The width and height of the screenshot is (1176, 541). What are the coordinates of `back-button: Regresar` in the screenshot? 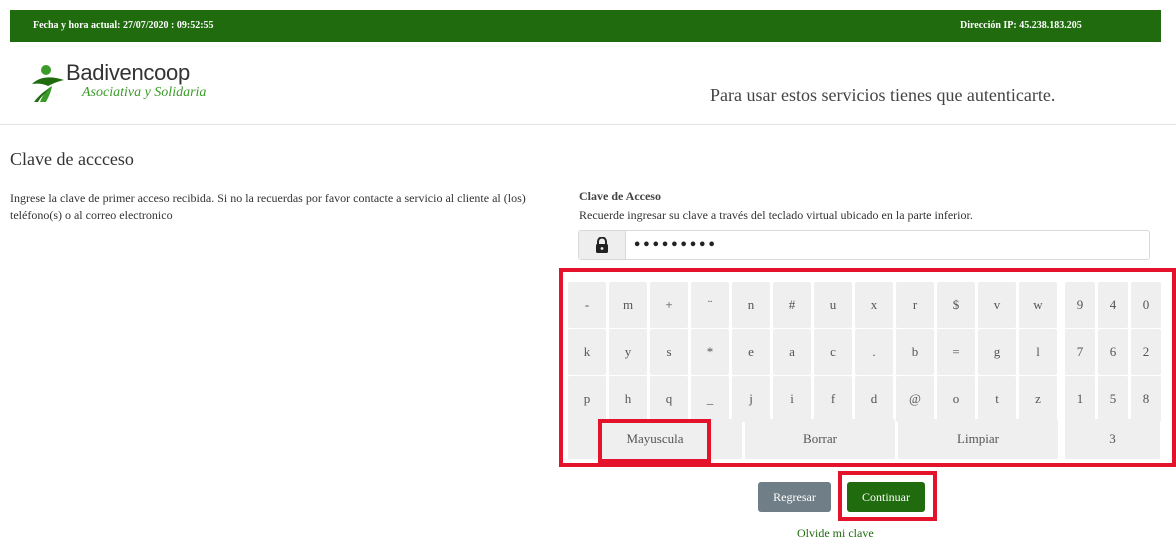 It's located at (794, 497).